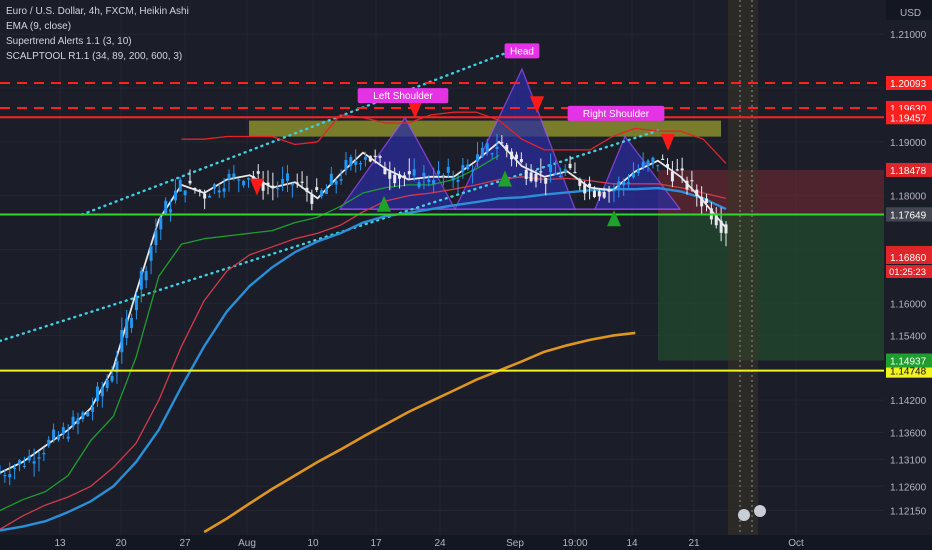  Describe the element at coordinates (485, 128) in the screenshot. I see `resistance-zone` at that location.